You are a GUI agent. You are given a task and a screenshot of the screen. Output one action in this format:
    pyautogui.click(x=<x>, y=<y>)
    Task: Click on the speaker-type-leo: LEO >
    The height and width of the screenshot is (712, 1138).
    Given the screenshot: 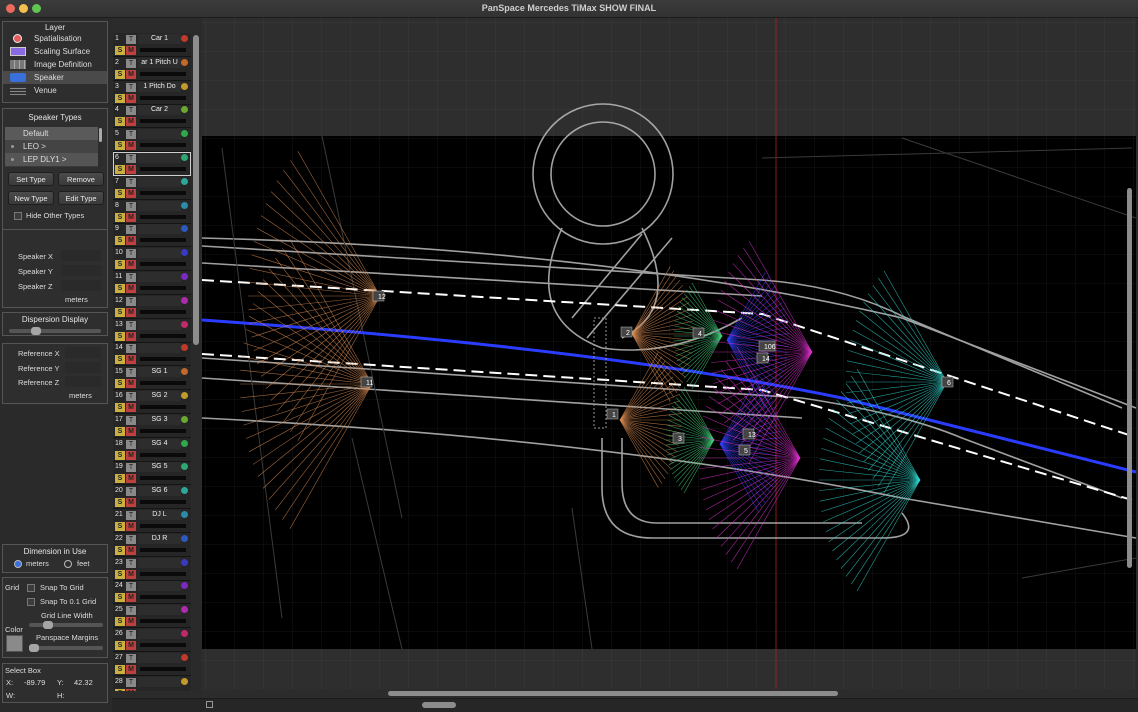 What is the action you would take?
    pyautogui.click(x=54, y=146)
    